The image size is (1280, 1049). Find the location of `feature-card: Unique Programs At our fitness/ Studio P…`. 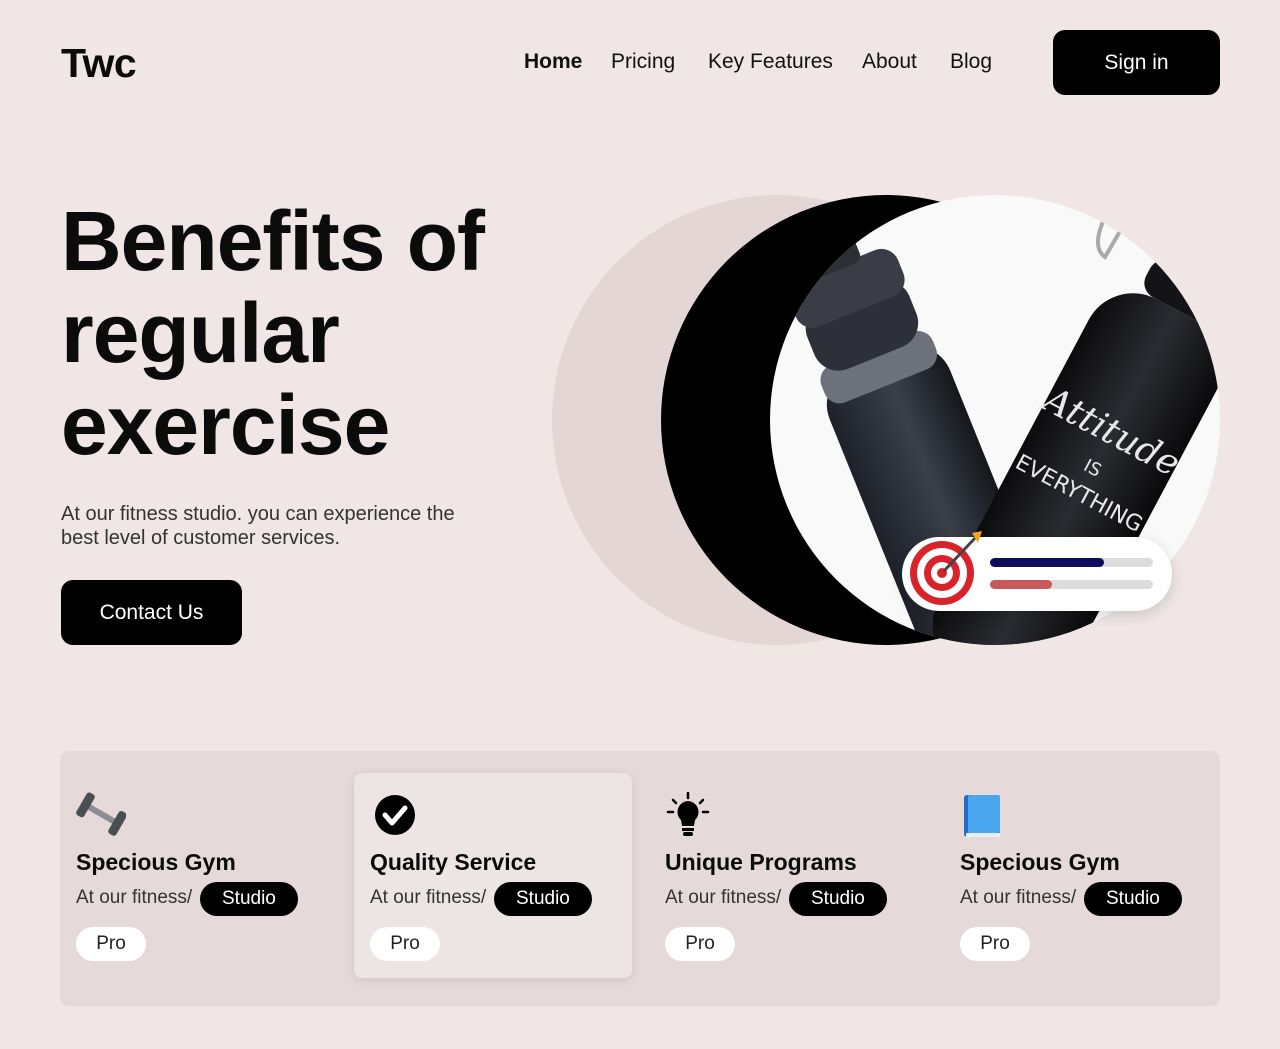

feature-card: Unique Programs At our fitness/ Studio P… is located at coordinates (788, 875).